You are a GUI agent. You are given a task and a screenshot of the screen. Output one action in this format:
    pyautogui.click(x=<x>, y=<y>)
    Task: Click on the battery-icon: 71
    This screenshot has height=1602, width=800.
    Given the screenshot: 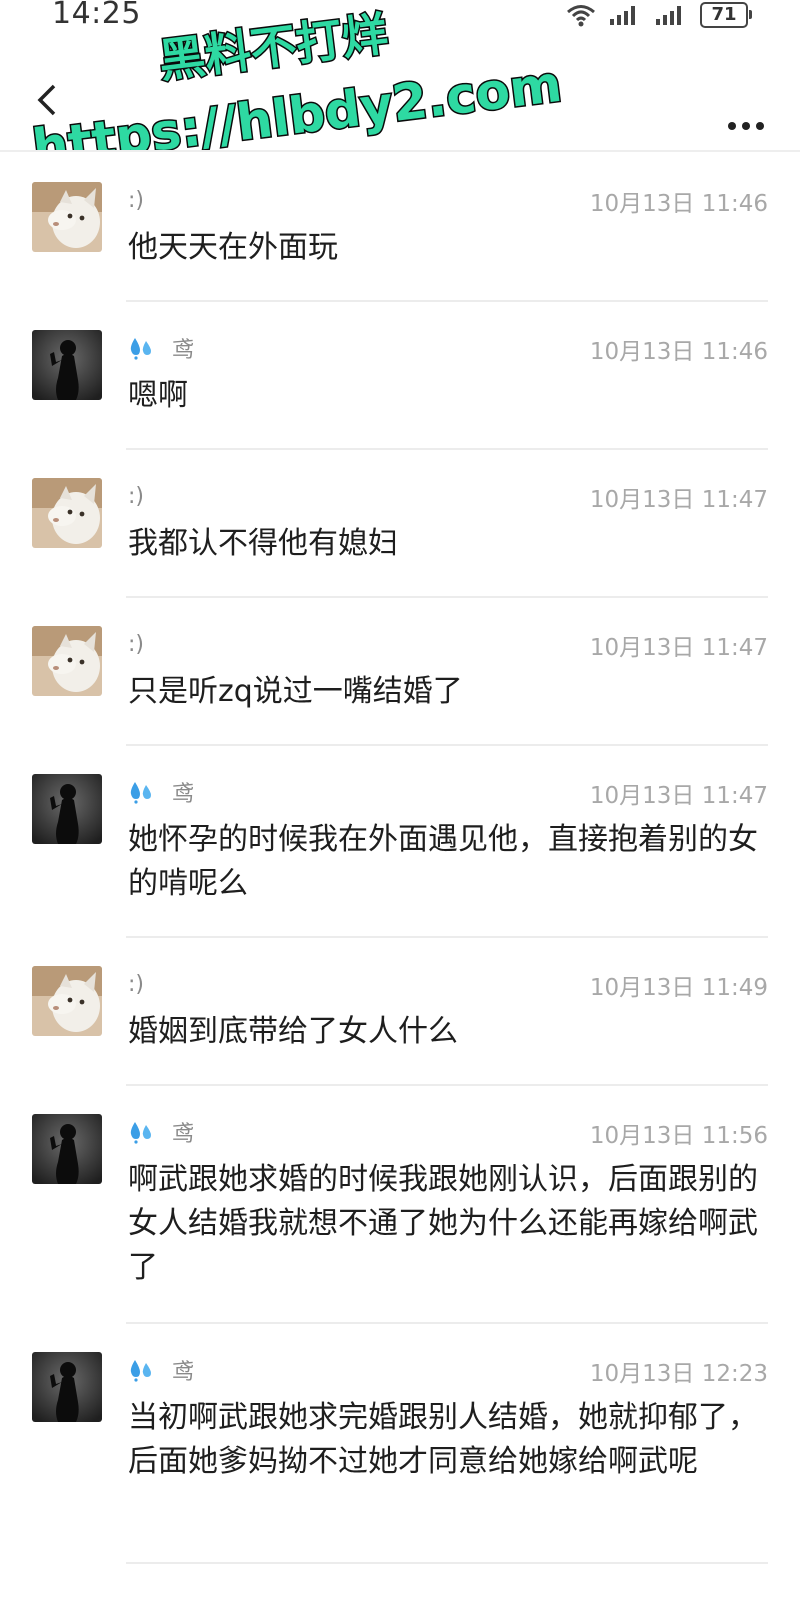 What is the action you would take?
    pyautogui.click(x=726, y=15)
    